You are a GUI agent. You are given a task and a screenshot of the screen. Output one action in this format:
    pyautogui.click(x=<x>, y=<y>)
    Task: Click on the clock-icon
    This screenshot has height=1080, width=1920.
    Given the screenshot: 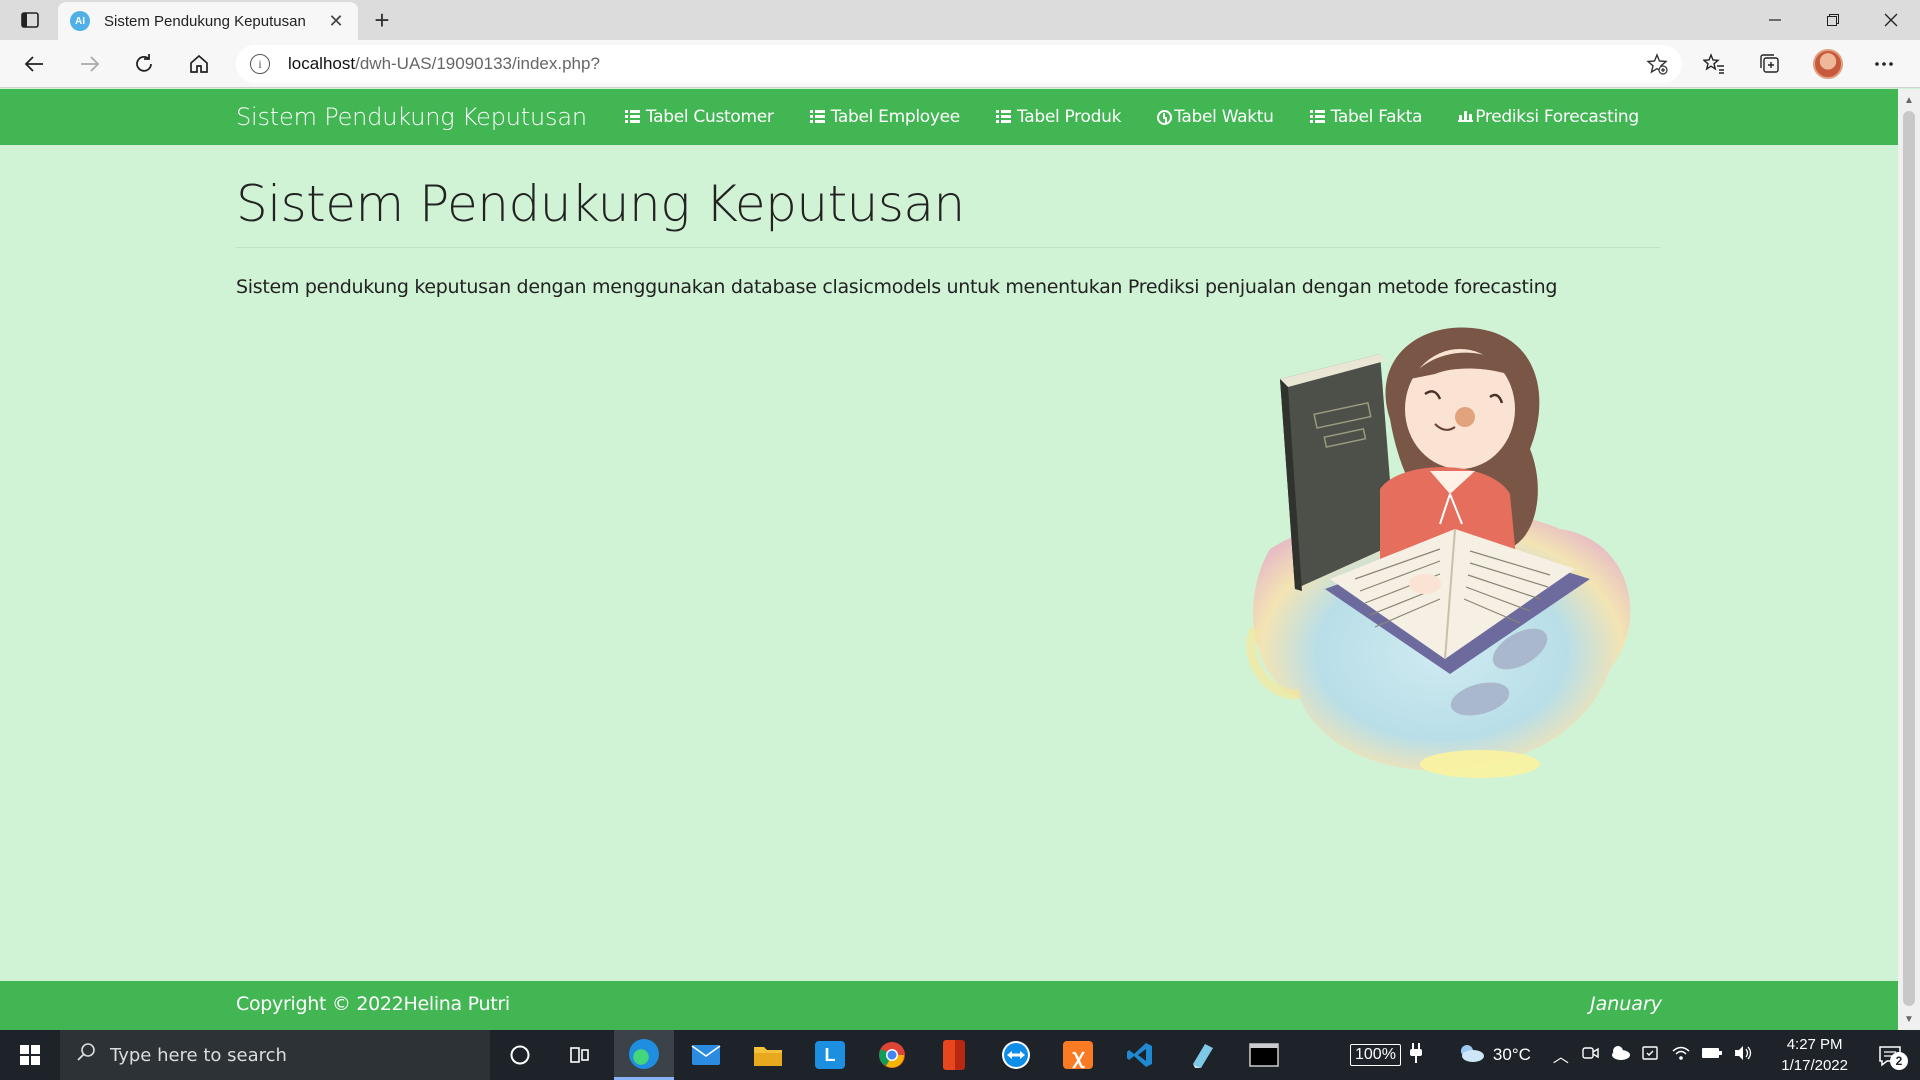 What is the action you would take?
    pyautogui.click(x=1165, y=117)
    